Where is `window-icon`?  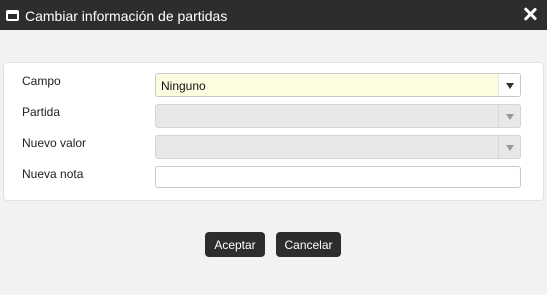 window-icon is located at coordinates (12, 15).